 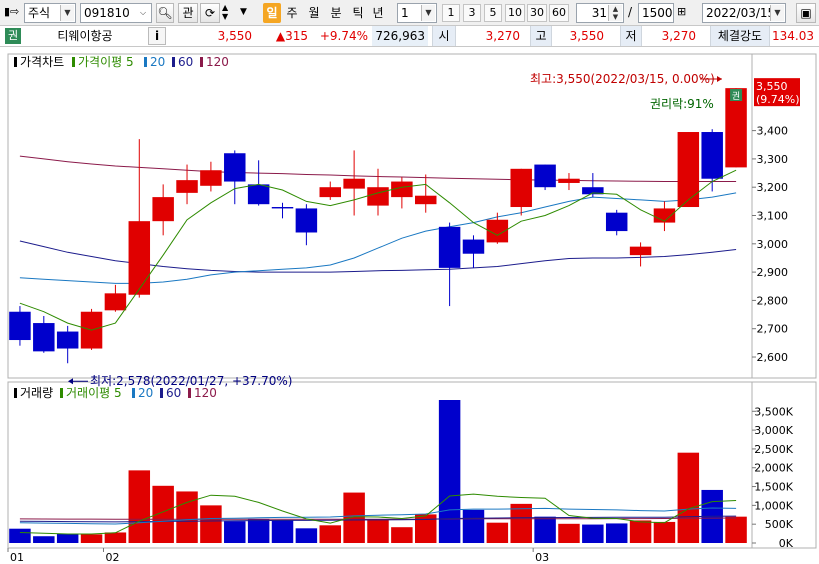 What do you see at coordinates (234, 36) in the screenshot?
I see `current-price: 3,550` at bounding box center [234, 36].